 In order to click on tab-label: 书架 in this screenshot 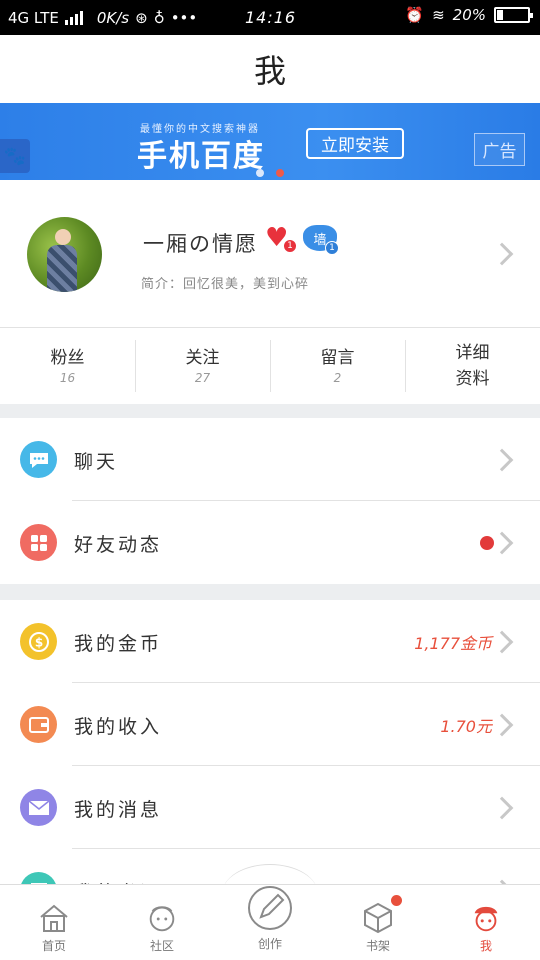, I will do `click(377, 946)`.